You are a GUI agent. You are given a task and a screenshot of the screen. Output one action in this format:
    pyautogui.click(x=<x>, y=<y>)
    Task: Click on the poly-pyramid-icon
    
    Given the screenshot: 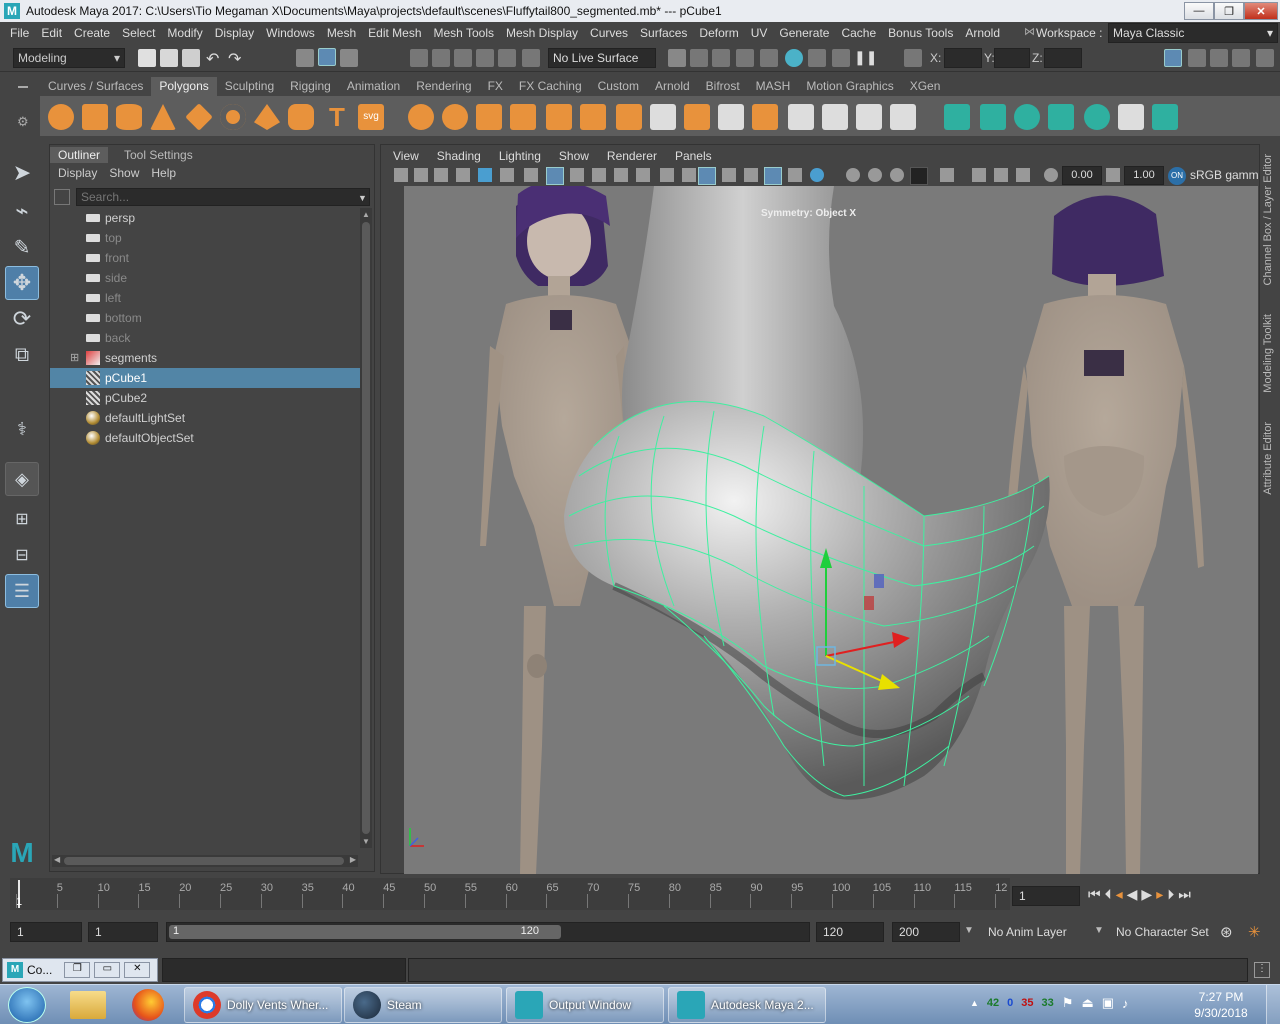 What is the action you would take?
    pyautogui.click(x=267, y=117)
    